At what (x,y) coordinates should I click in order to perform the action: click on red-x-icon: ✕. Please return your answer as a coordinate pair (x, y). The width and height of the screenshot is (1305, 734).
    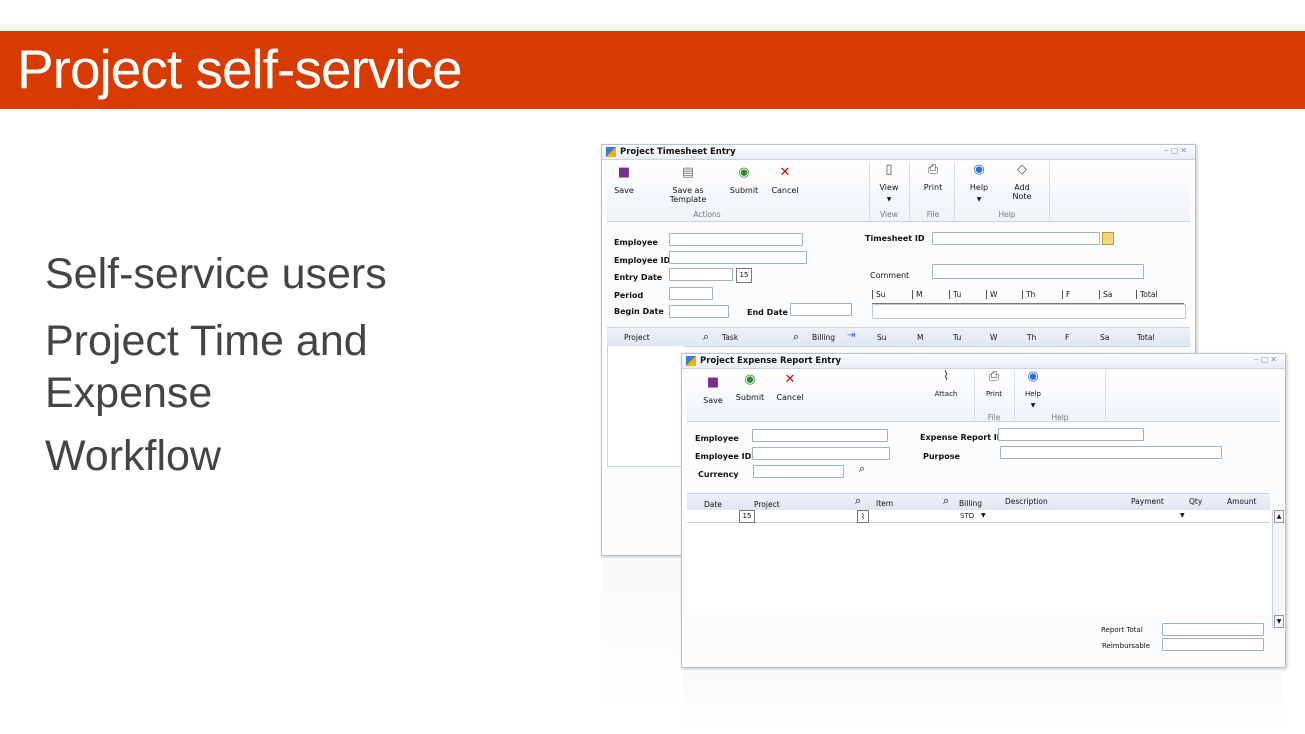
    Looking at the image, I should click on (785, 172).